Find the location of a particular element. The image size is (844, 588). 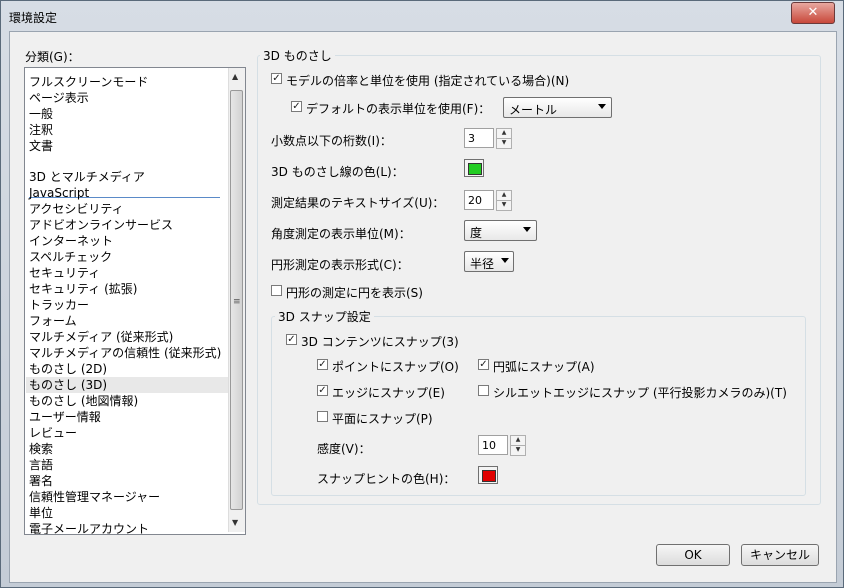

category-item: インターネット is located at coordinates (71, 241).